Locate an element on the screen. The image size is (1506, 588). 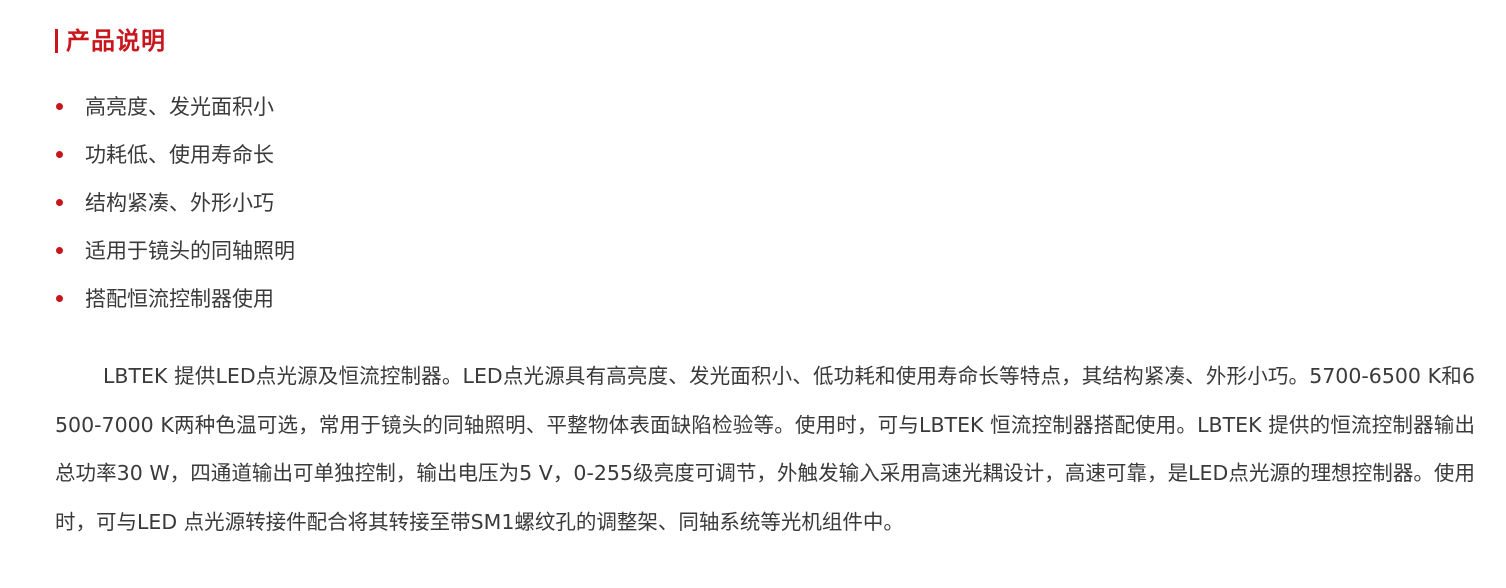
section-accent-bar is located at coordinates (56, 41).